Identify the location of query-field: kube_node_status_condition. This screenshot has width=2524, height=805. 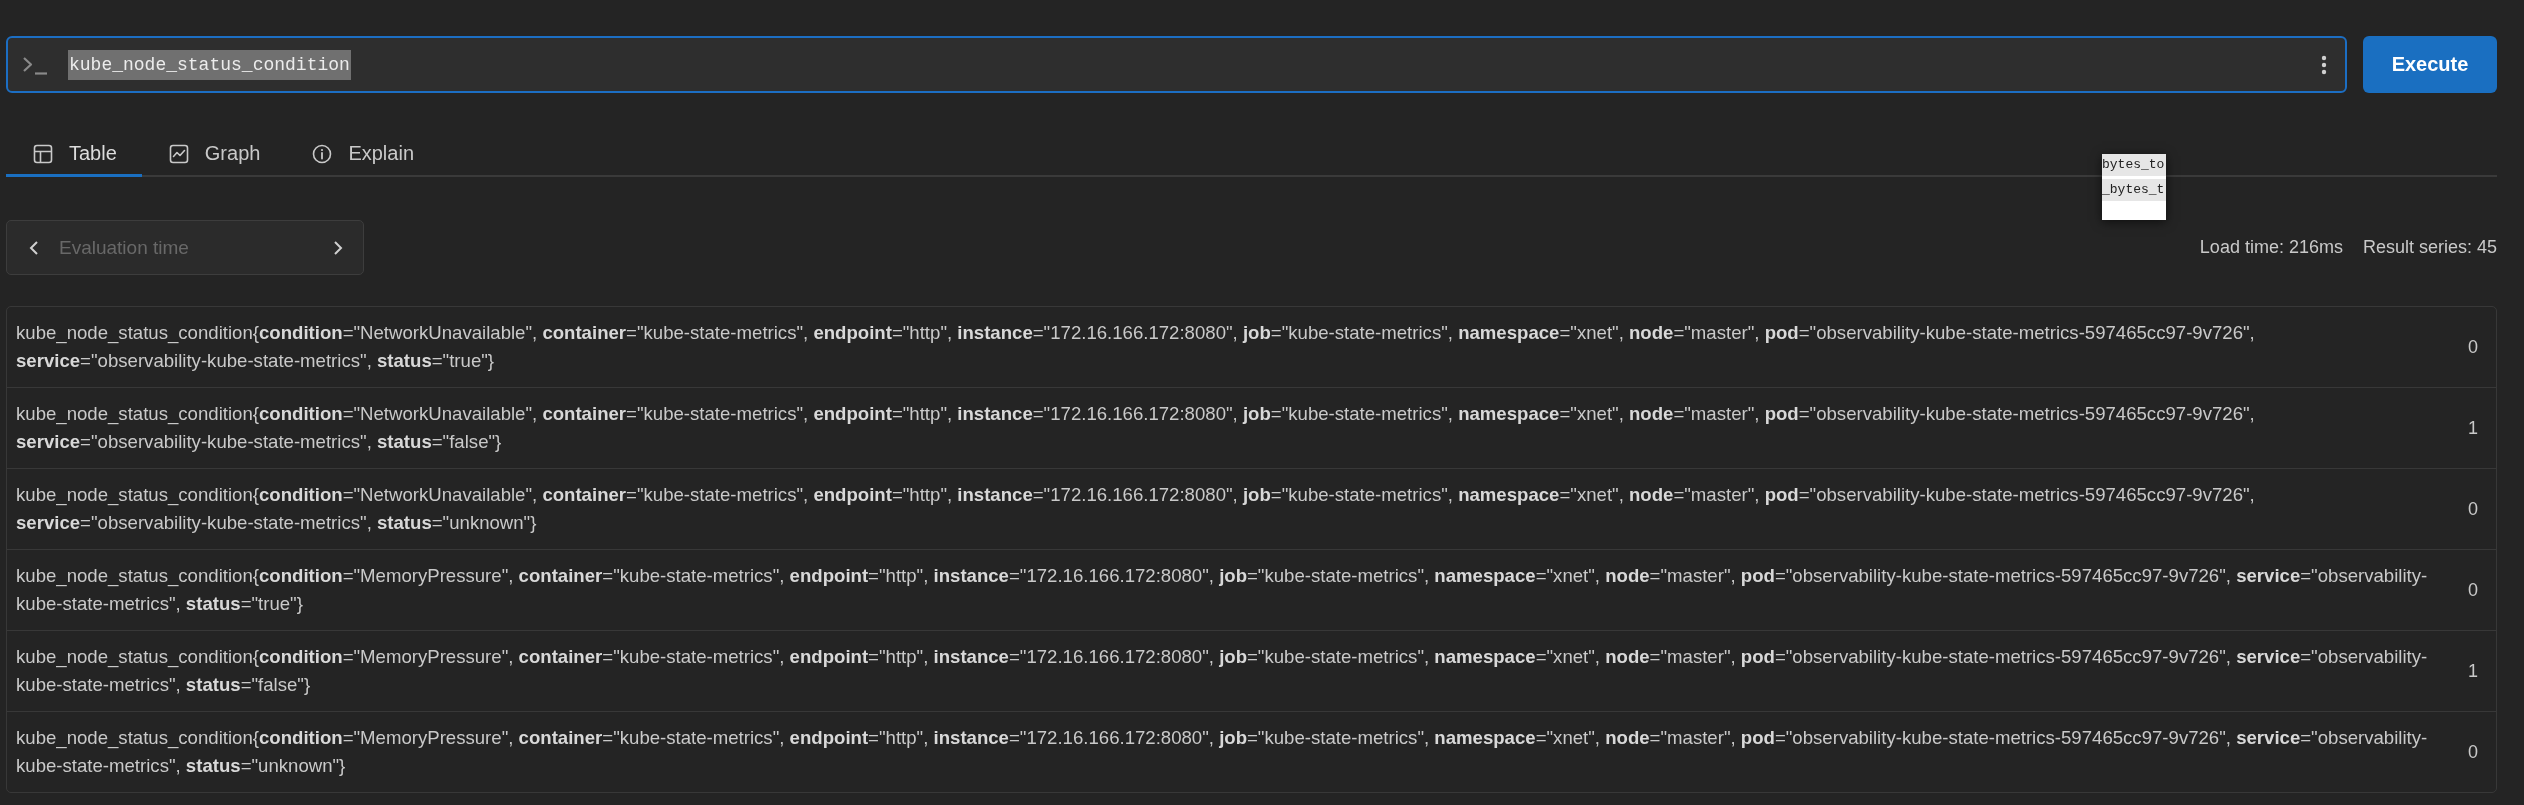
(1176, 64).